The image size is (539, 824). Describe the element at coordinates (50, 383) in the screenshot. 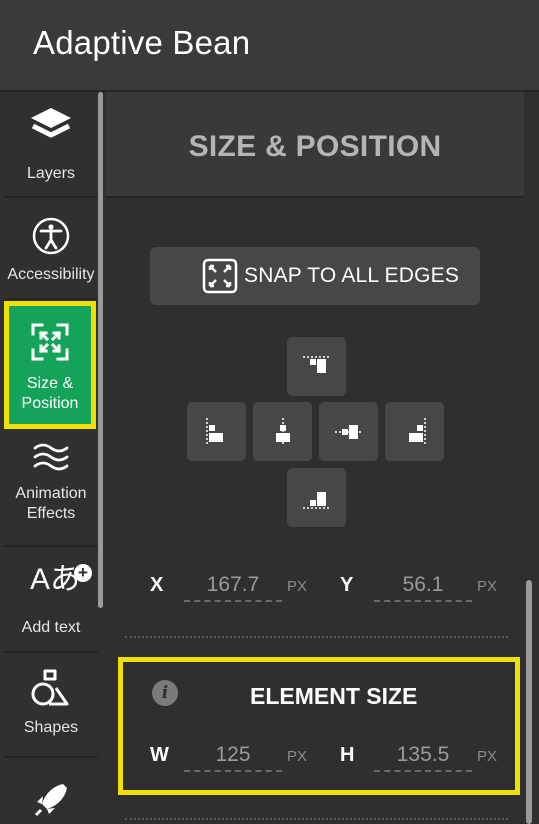

I see `sidebar-item-label-line1: Size &` at that location.